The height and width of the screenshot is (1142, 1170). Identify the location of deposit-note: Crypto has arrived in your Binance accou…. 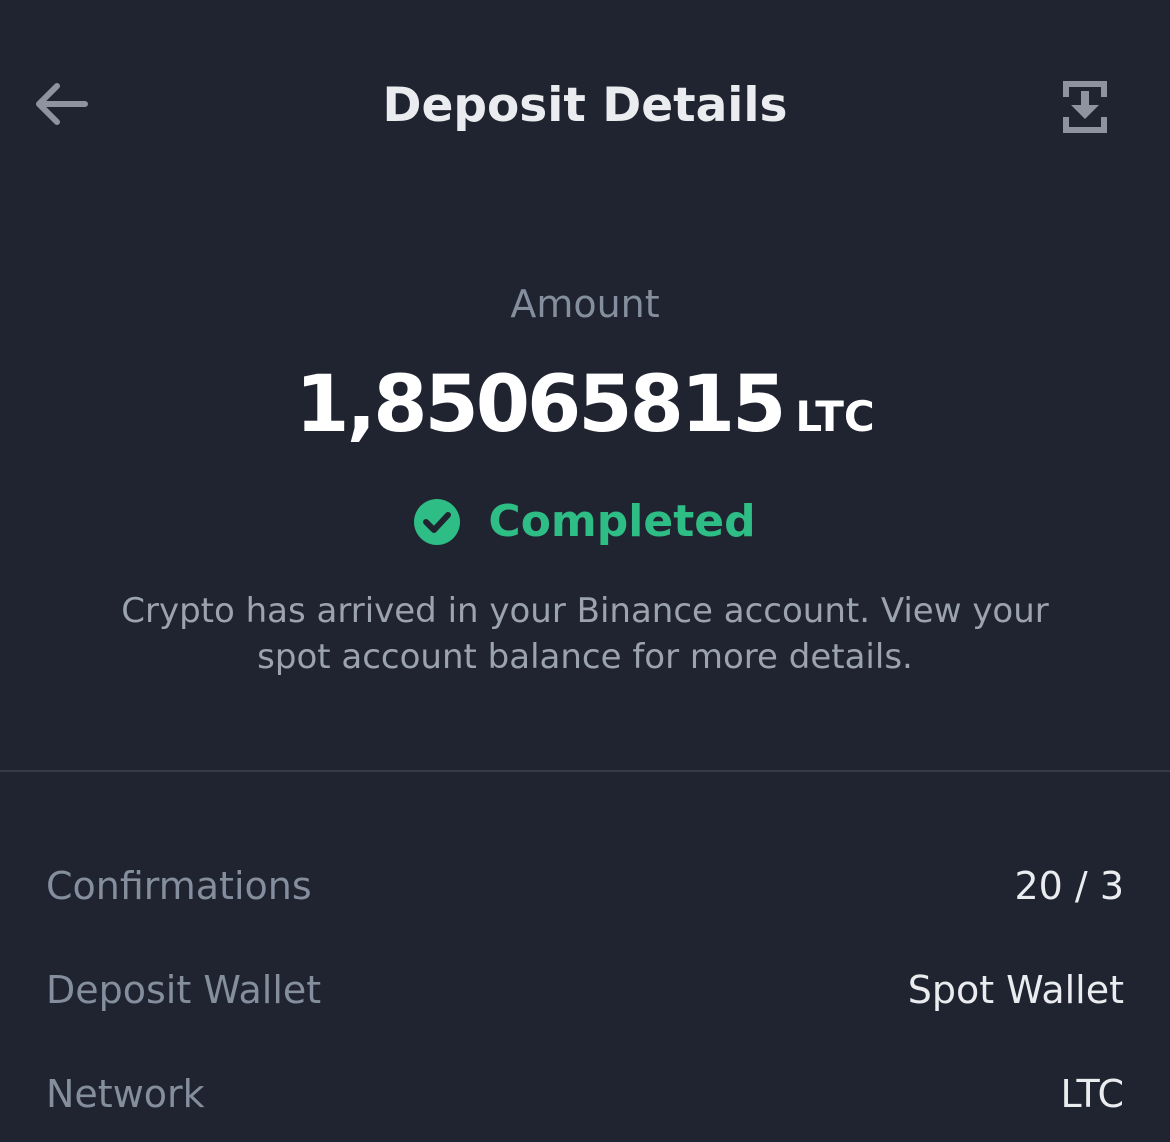
(585, 634).